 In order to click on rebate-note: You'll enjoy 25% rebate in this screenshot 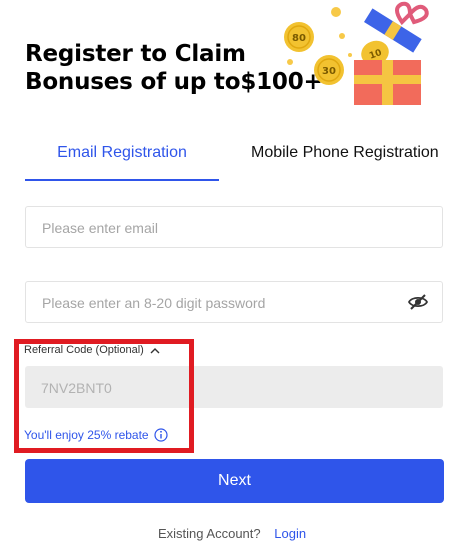, I will do `click(96, 435)`.